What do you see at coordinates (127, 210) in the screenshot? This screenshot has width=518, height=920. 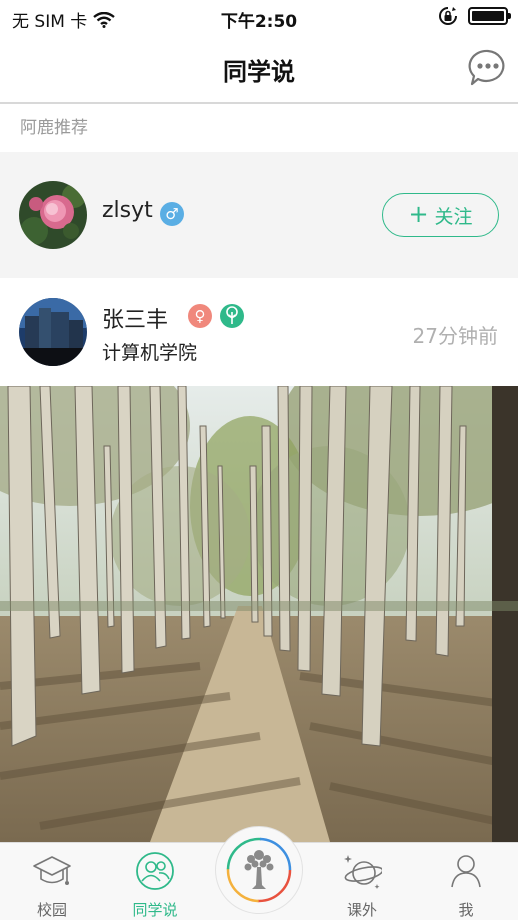 I see `user-name: zlsyt` at bounding box center [127, 210].